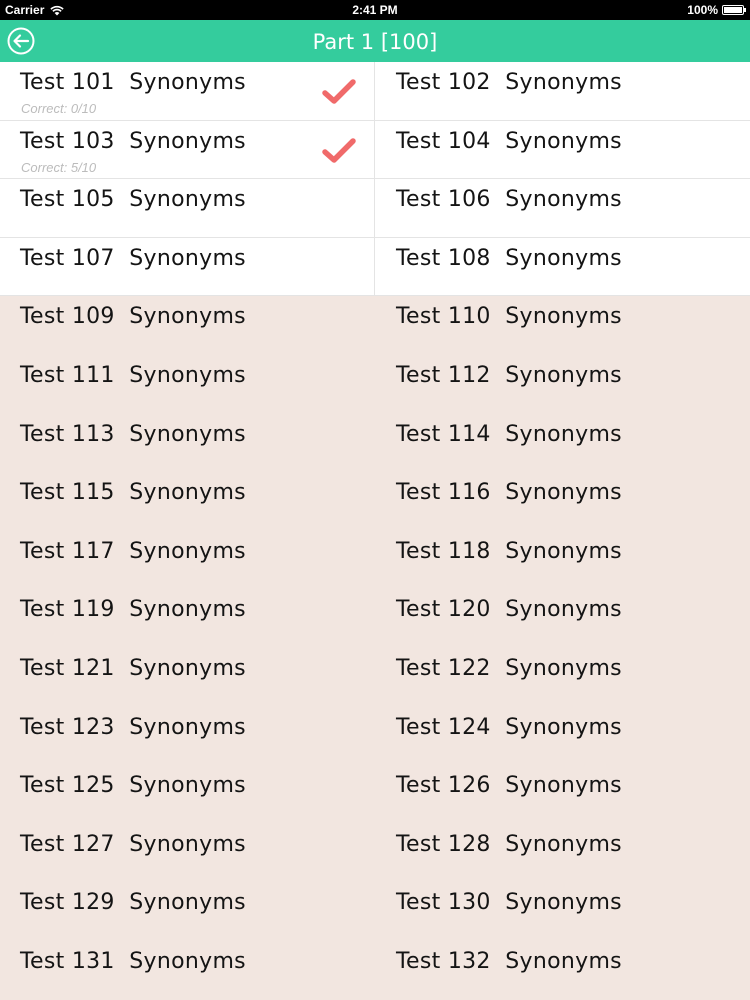 Image resolution: width=750 pixels, height=1000 pixels. I want to click on status-bar: Carrier 2:41 PM 100%, so click(375, 10).